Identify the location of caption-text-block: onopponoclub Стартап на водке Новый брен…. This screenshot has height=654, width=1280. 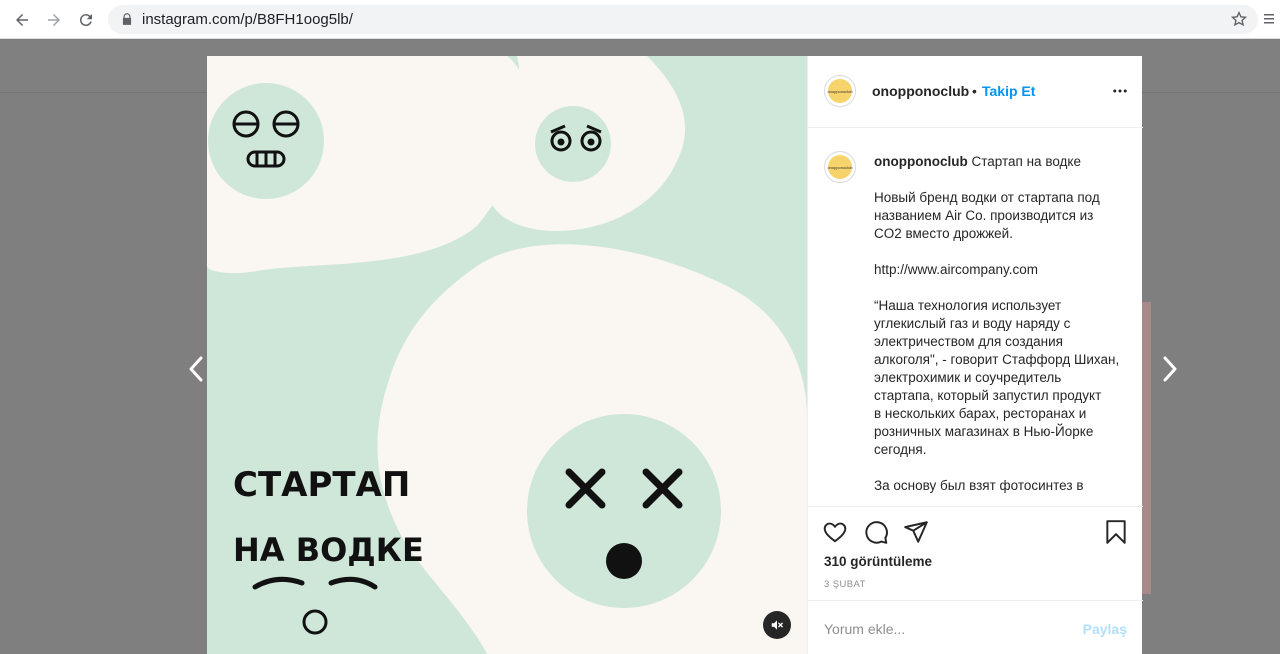
(999, 324).